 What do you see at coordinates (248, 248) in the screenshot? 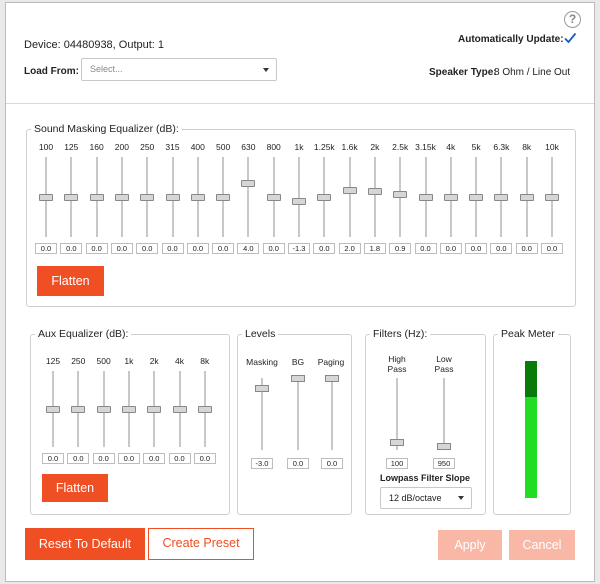
I see `sm-band-value: 4.0` at bounding box center [248, 248].